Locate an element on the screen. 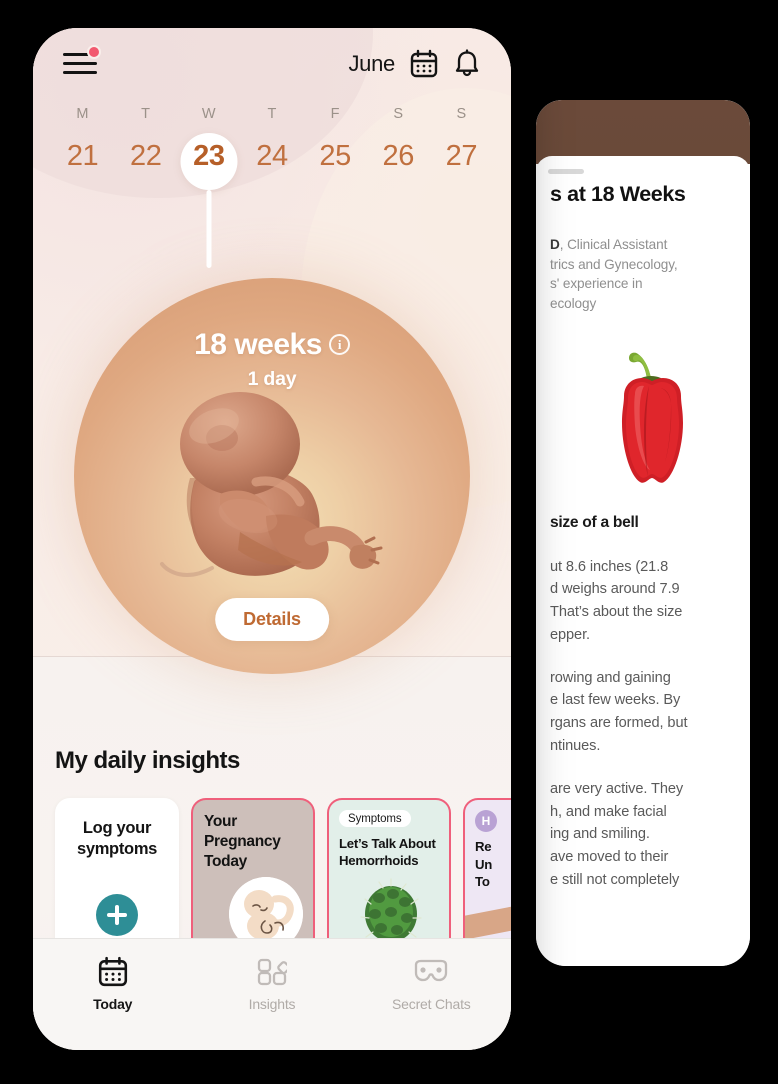 This screenshot has width=778, height=1084. mask-icon is located at coordinates (431, 972).